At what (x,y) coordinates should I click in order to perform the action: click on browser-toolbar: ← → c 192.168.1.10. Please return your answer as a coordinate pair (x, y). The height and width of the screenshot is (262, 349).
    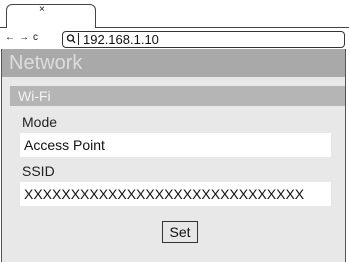
    Looking at the image, I should click on (174, 38).